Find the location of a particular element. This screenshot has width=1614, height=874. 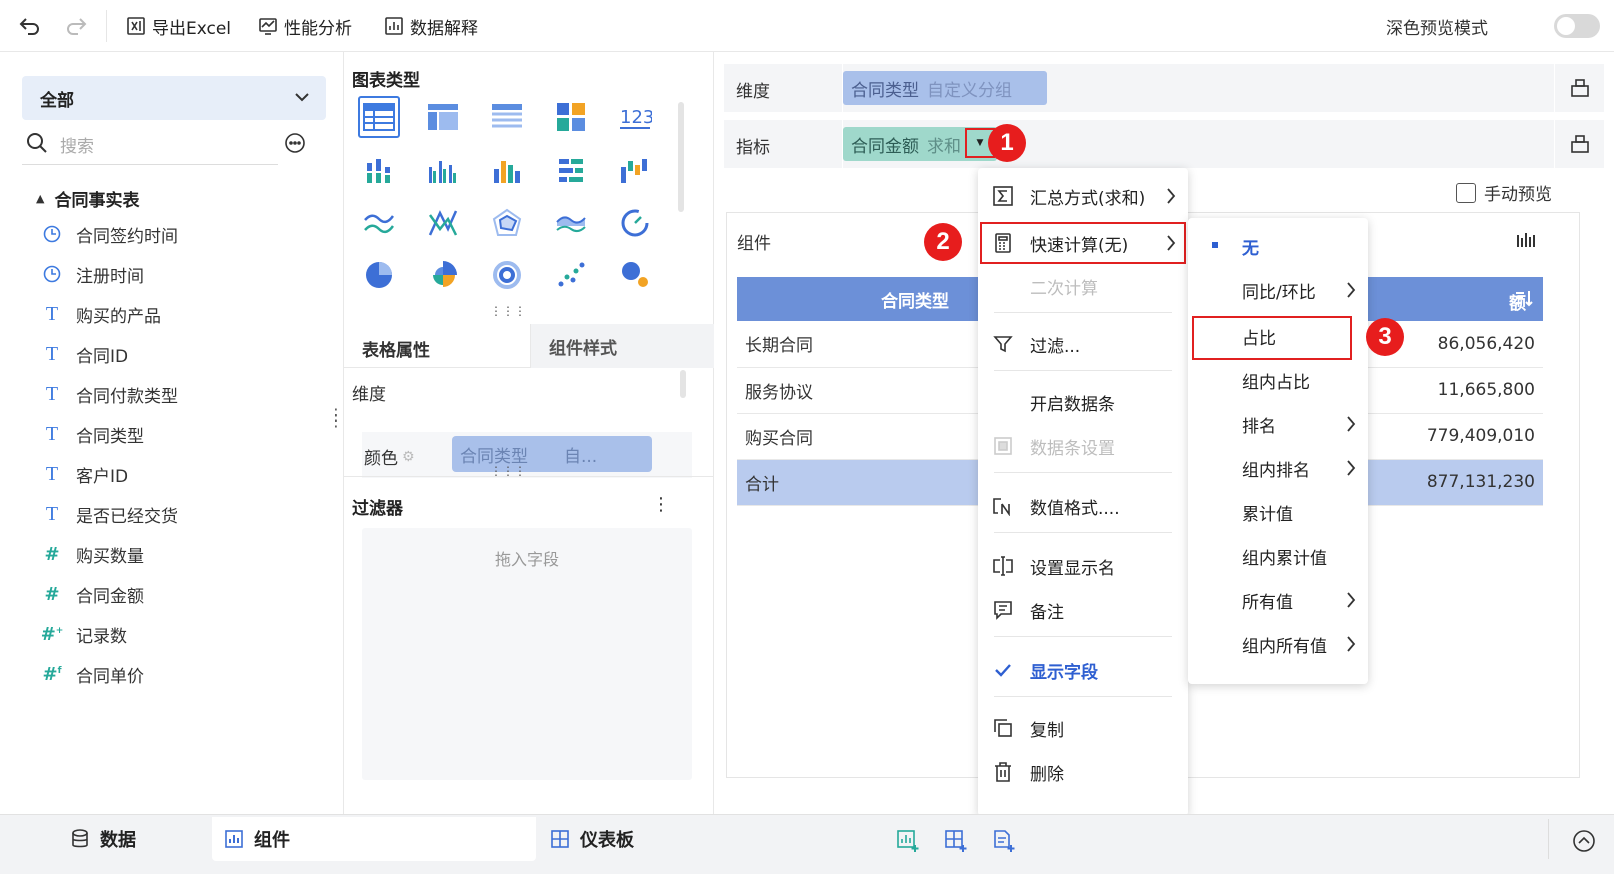

tab-data: 数据 is located at coordinates (103, 839).